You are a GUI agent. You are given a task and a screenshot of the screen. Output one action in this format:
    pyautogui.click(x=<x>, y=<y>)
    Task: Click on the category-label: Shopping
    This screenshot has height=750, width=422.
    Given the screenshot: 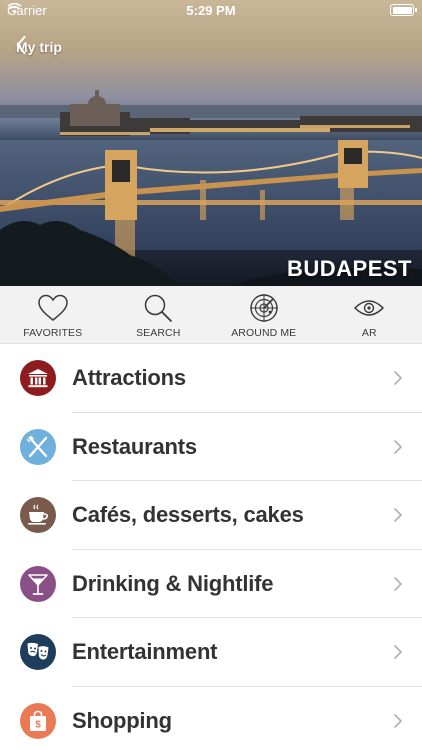 What is the action you would take?
    pyautogui.click(x=122, y=720)
    